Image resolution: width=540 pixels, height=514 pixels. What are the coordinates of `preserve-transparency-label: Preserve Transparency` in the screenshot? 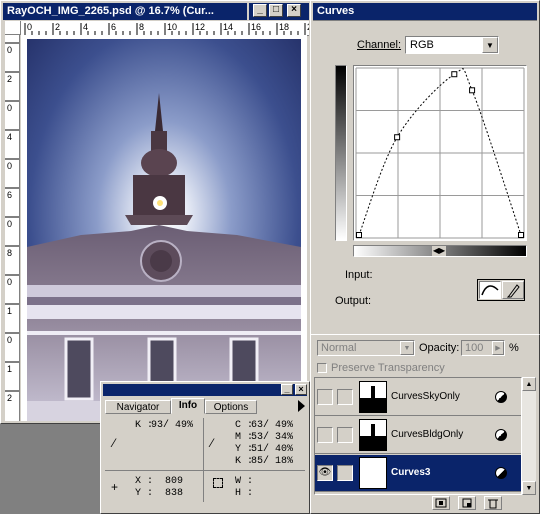 It's located at (388, 368).